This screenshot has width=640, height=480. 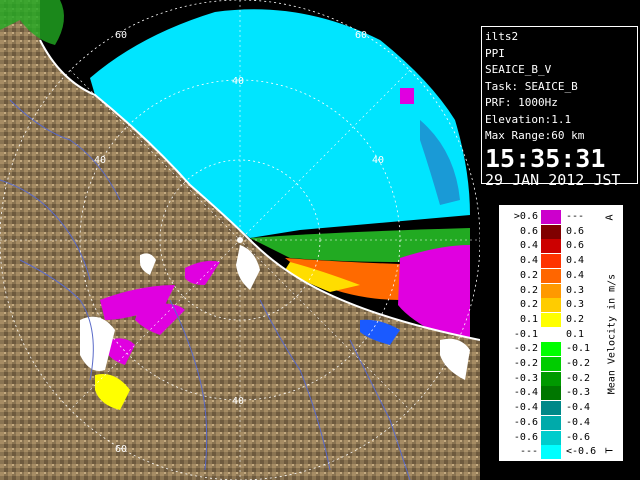 I want to click on legend-row-right-value: 0.2, so click(x=575, y=319).